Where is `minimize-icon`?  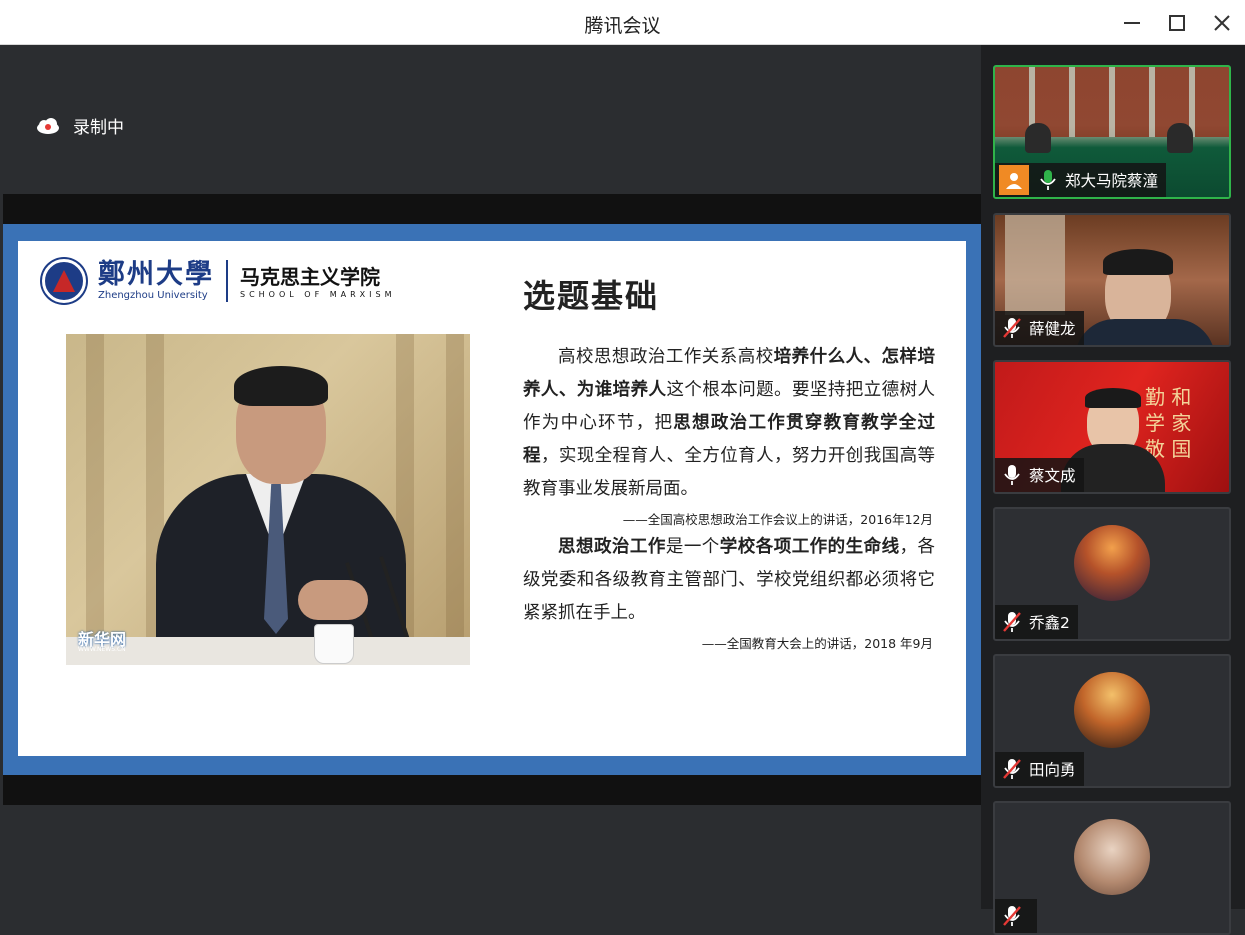 minimize-icon is located at coordinates (1132, 23).